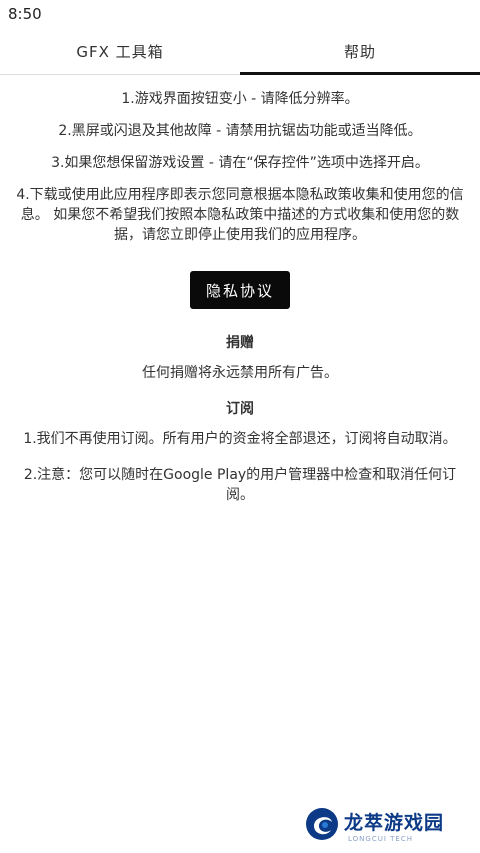 This screenshot has height=853, width=480. What do you see at coordinates (360, 73) in the screenshot?
I see `active-tab-indicator` at bounding box center [360, 73].